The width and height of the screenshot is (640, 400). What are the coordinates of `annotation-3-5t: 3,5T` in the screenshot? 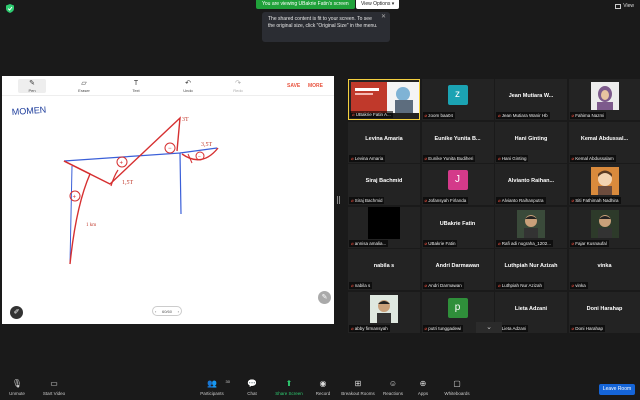 It's located at (207, 145).